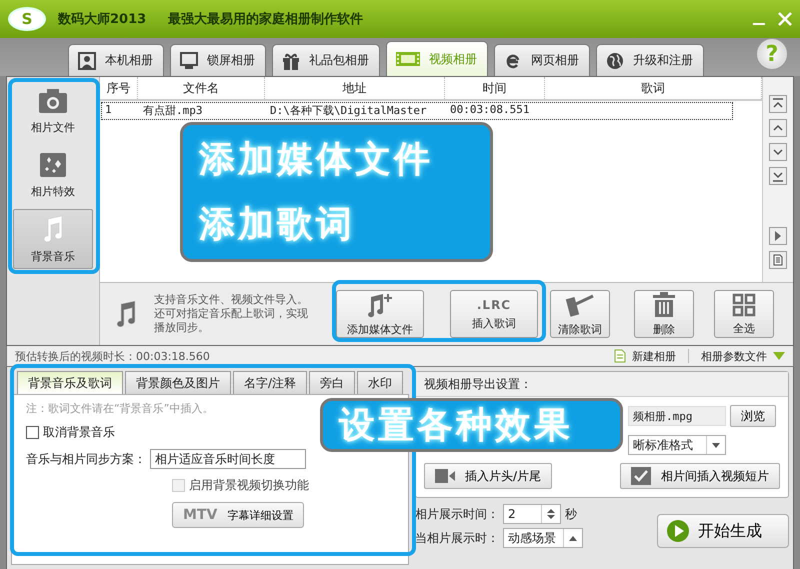 The width and height of the screenshot is (800, 569). What do you see at coordinates (495, 88) in the screenshot?
I see `column-header: 时间` at bounding box center [495, 88].